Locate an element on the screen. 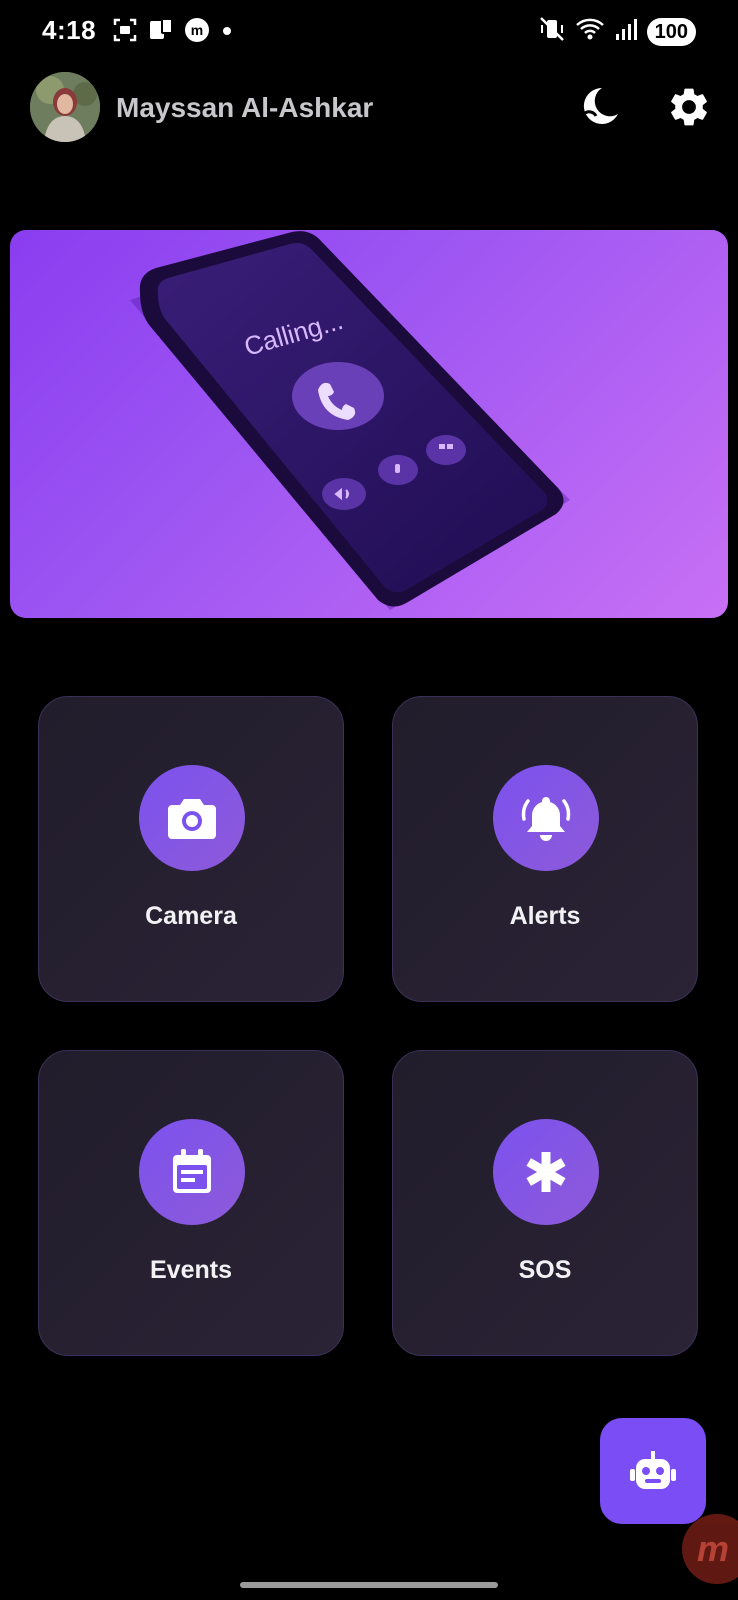 Image resolution: width=738 pixels, height=1600 pixels. assistant-fab-button is located at coordinates (653, 1471).